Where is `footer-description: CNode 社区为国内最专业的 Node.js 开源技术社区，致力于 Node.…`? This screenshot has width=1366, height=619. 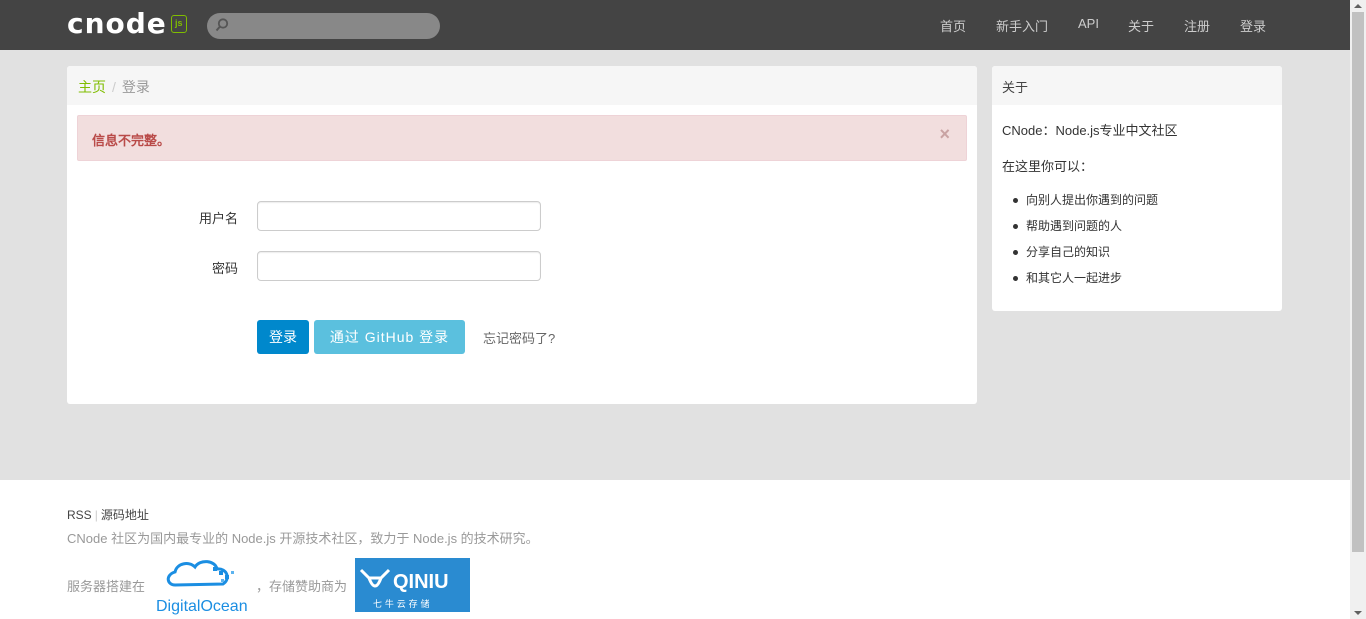
footer-description: CNode 社区为国内最专业的 Node.js 开源技术社区，致力于 Node.… is located at coordinates (303, 538).